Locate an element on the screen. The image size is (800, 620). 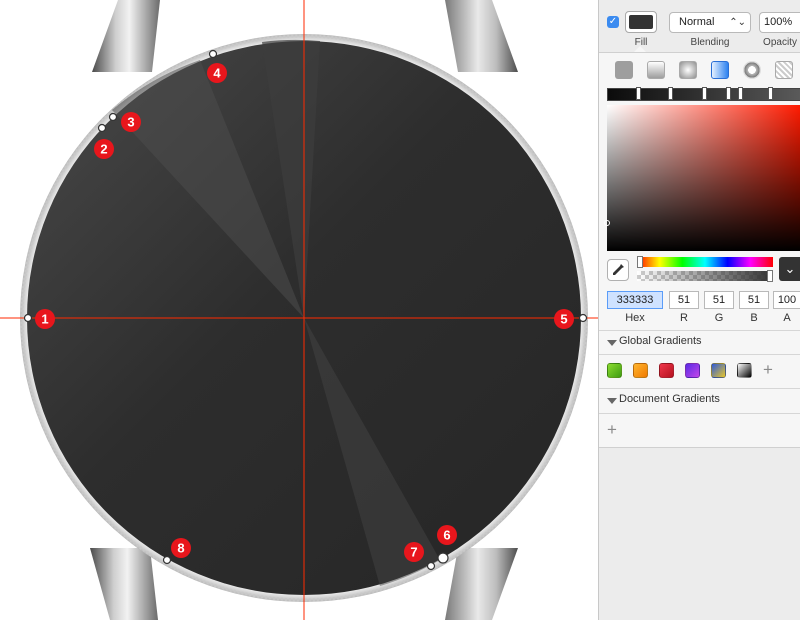
add-global-gradient-button: + is located at coordinates (768, 369).